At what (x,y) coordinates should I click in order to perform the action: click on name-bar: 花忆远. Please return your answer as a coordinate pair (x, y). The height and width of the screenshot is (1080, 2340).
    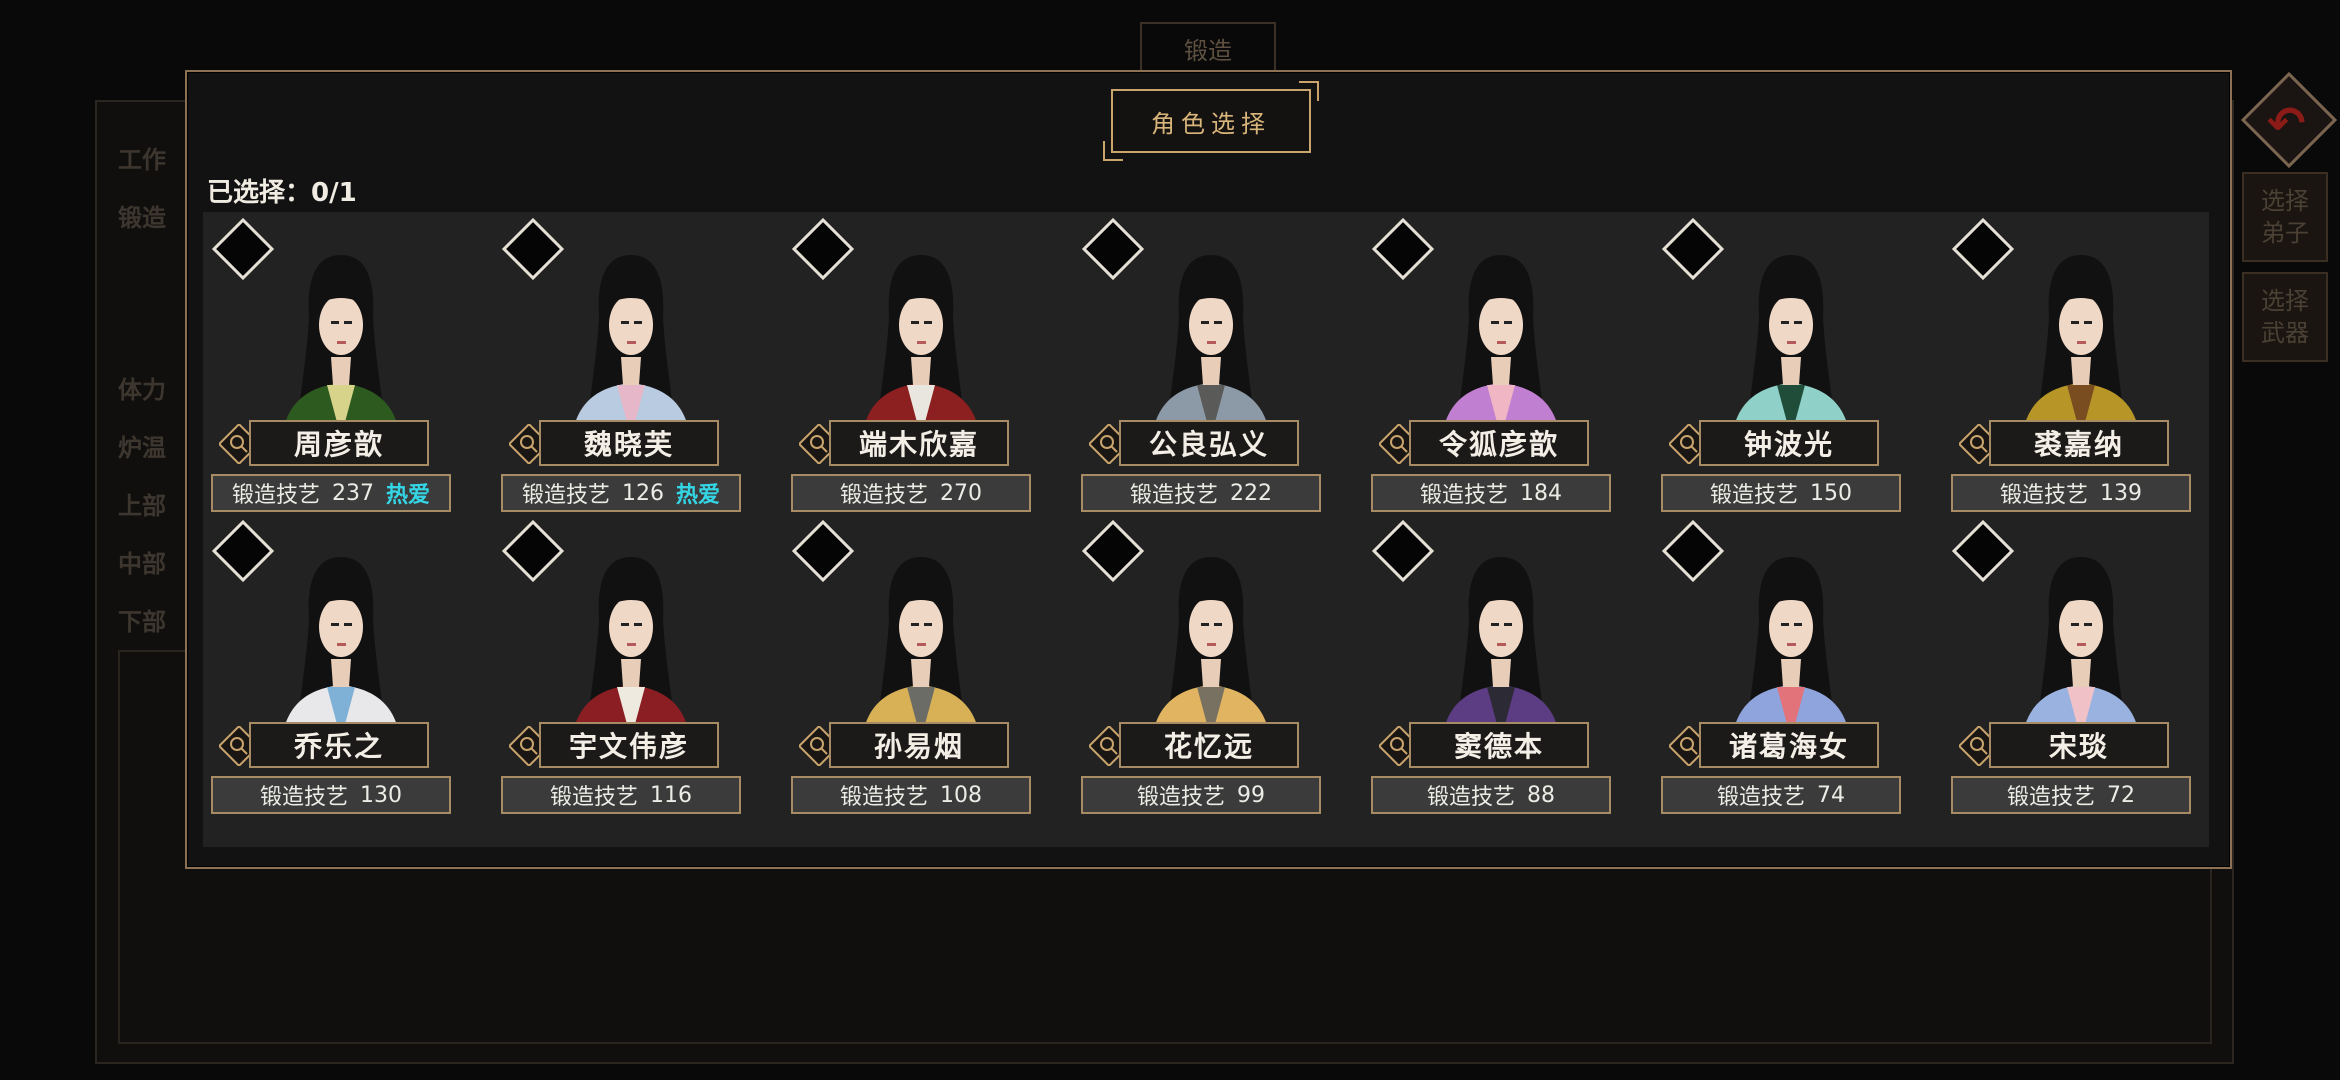
    Looking at the image, I should click on (1194, 745).